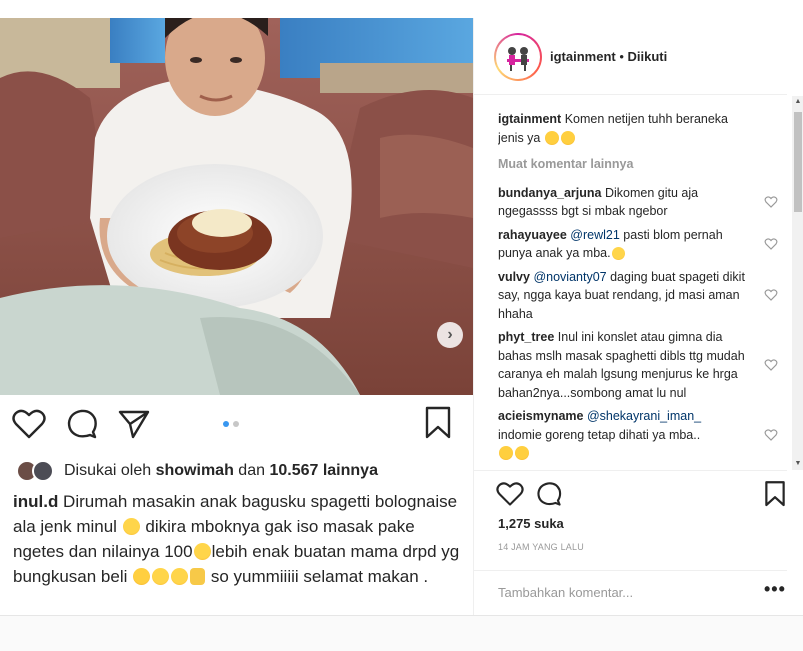 This screenshot has height=651, width=803. Describe the element at coordinates (198, 576) in the screenshot. I see `thumbs-up-emoji-icon` at that location.